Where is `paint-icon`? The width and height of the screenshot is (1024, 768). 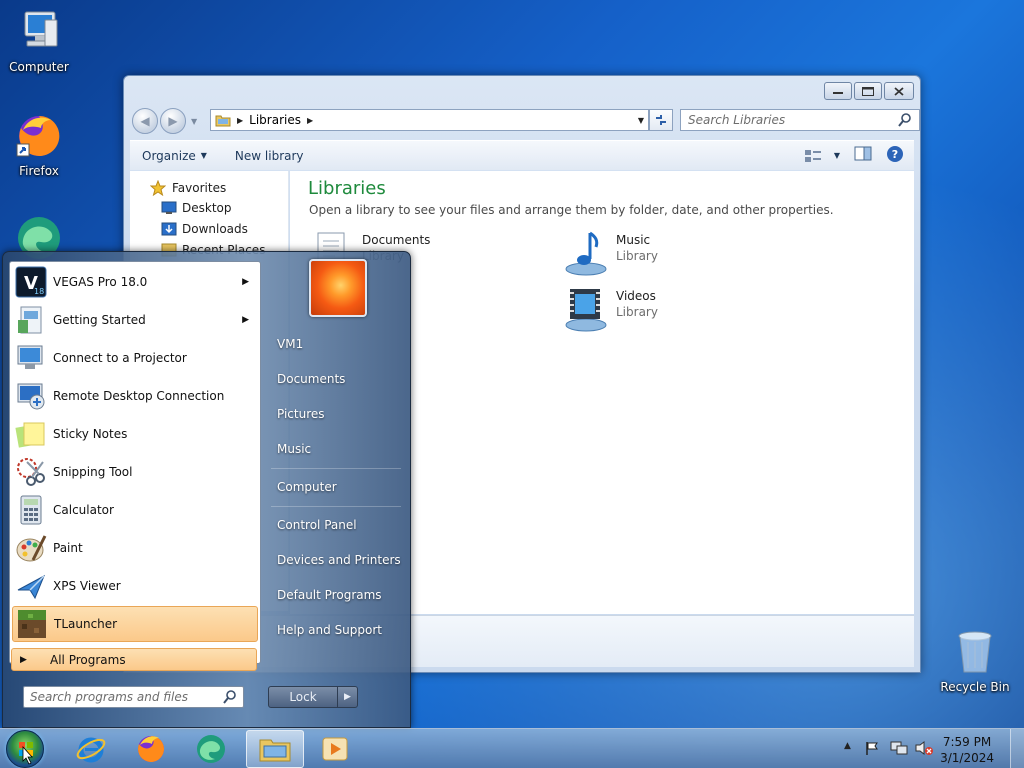 paint-icon is located at coordinates (31, 548).